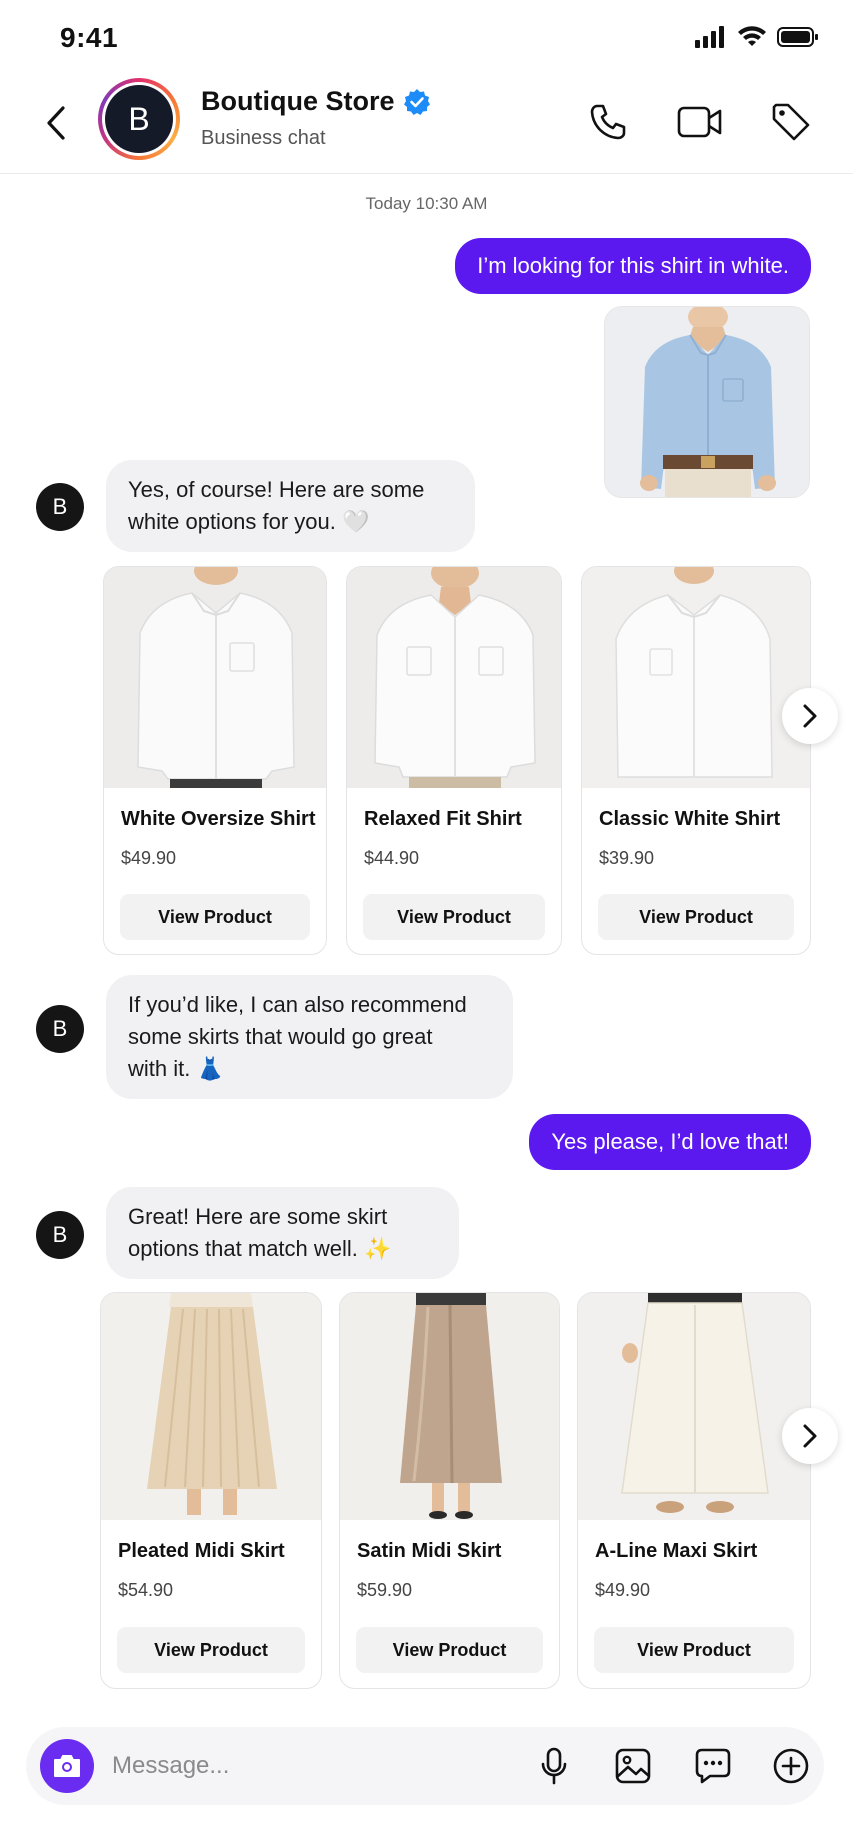 The width and height of the screenshot is (853, 1844). I want to click on product-price: $39.90, so click(627, 858).